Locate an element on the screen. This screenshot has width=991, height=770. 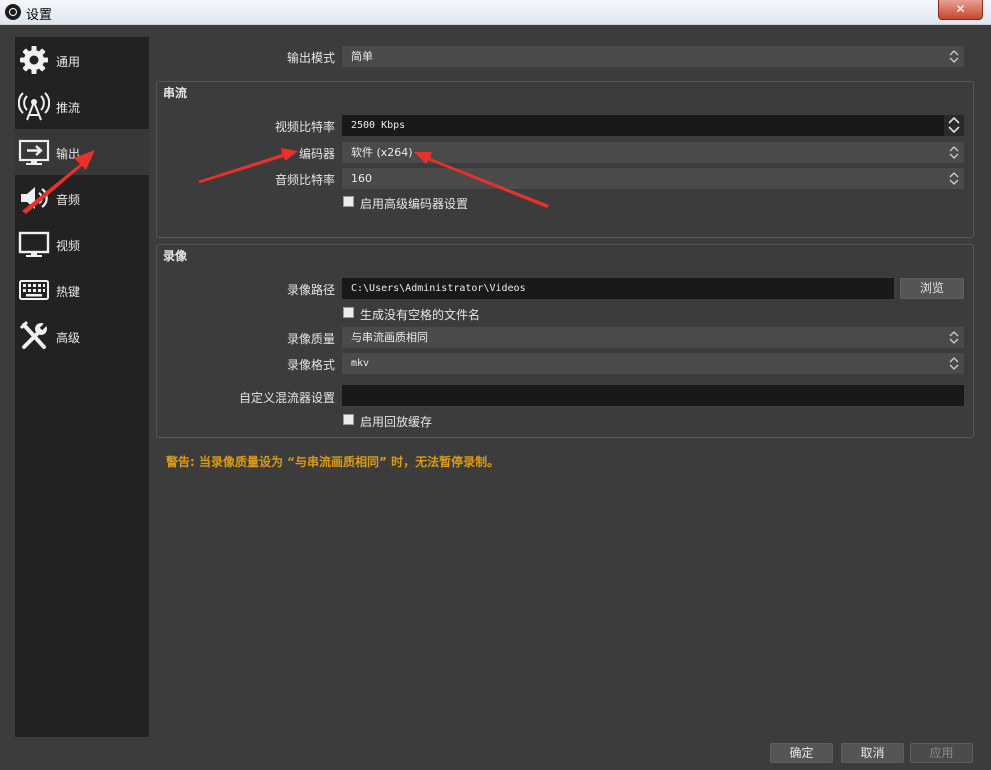
replay-buffer-label: 启用回放缓存 is located at coordinates (396, 422).